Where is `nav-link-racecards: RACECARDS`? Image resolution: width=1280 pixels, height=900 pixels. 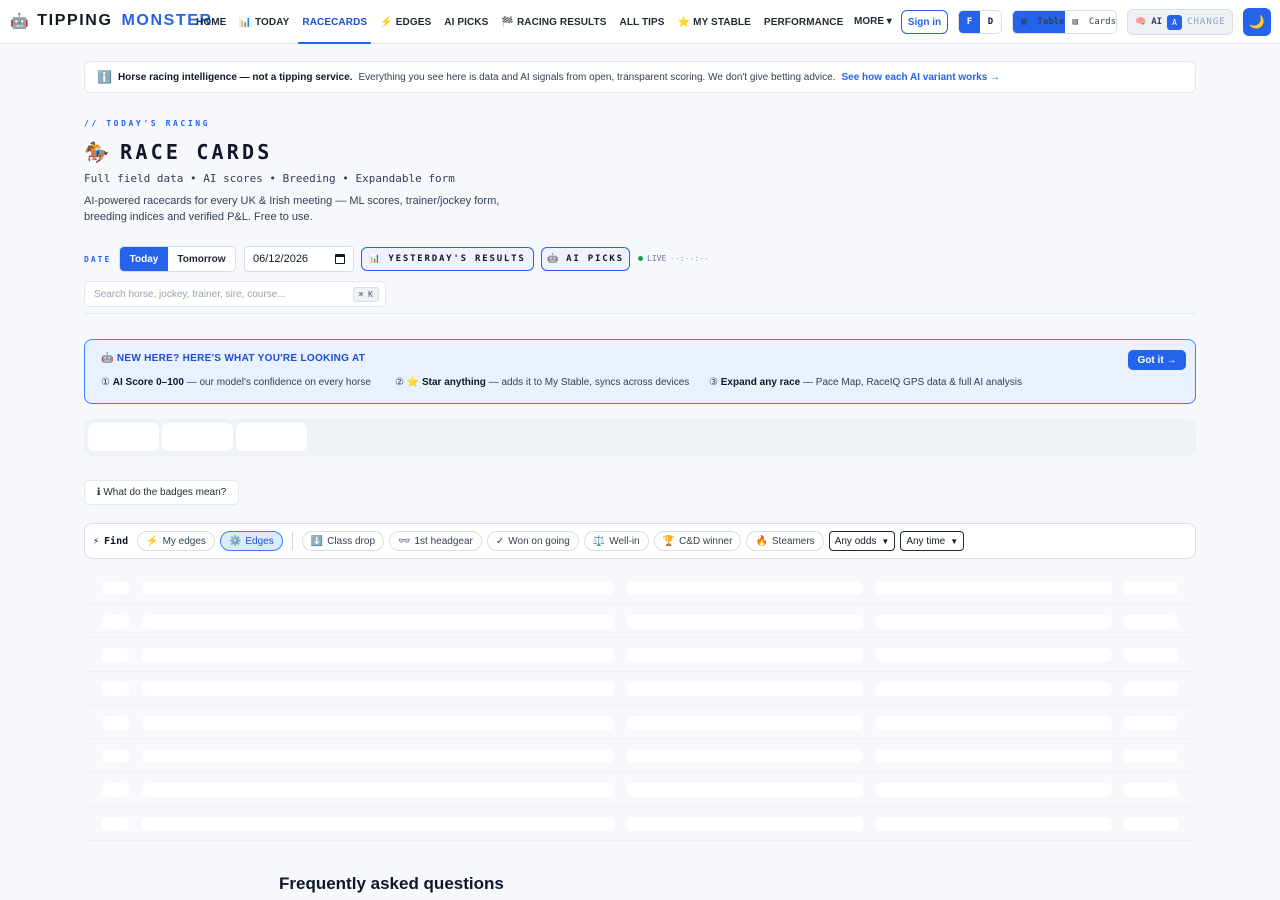
nav-link-racecards: RACECARDS is located at coordinates (334, 27).